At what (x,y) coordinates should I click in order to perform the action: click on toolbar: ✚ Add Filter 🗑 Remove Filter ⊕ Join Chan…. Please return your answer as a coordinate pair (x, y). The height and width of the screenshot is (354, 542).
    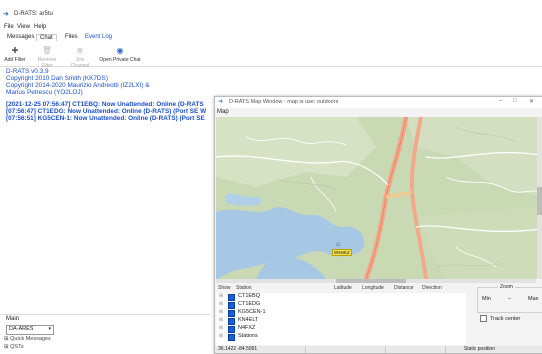
    Looking at the image, I should click on (271, 56).